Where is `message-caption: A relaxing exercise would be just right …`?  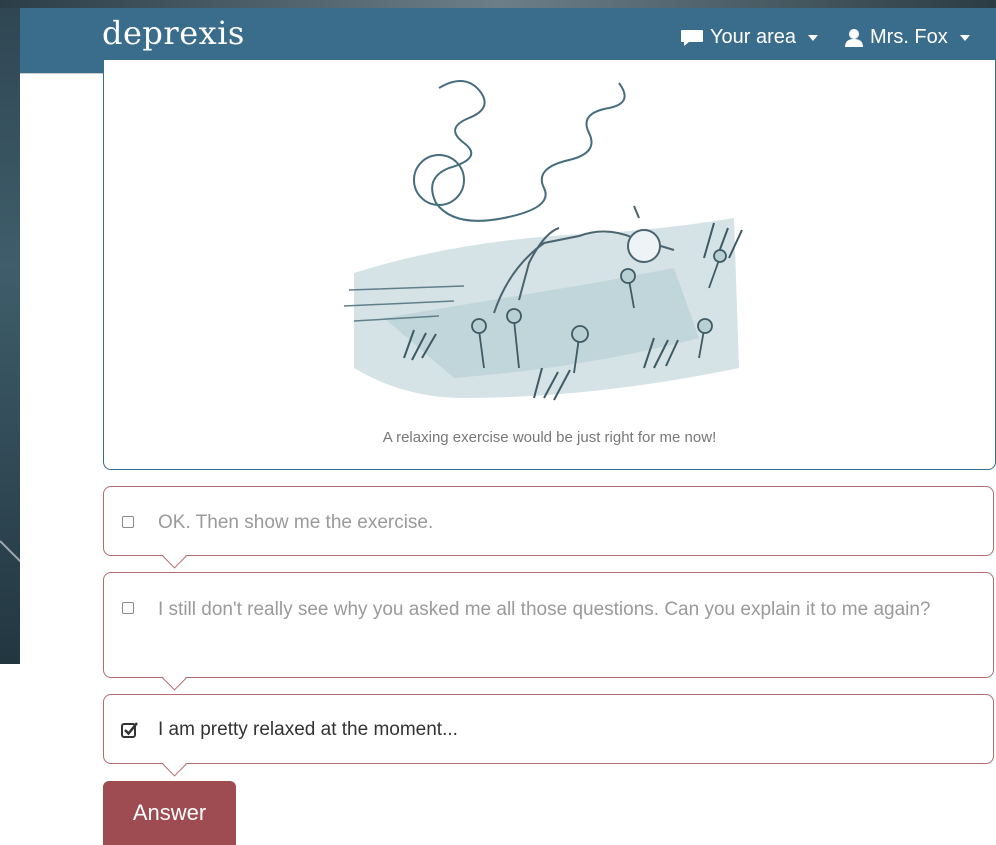
message-caption: A relaxing exercise would be just right … is located at coordinates (549, 437).